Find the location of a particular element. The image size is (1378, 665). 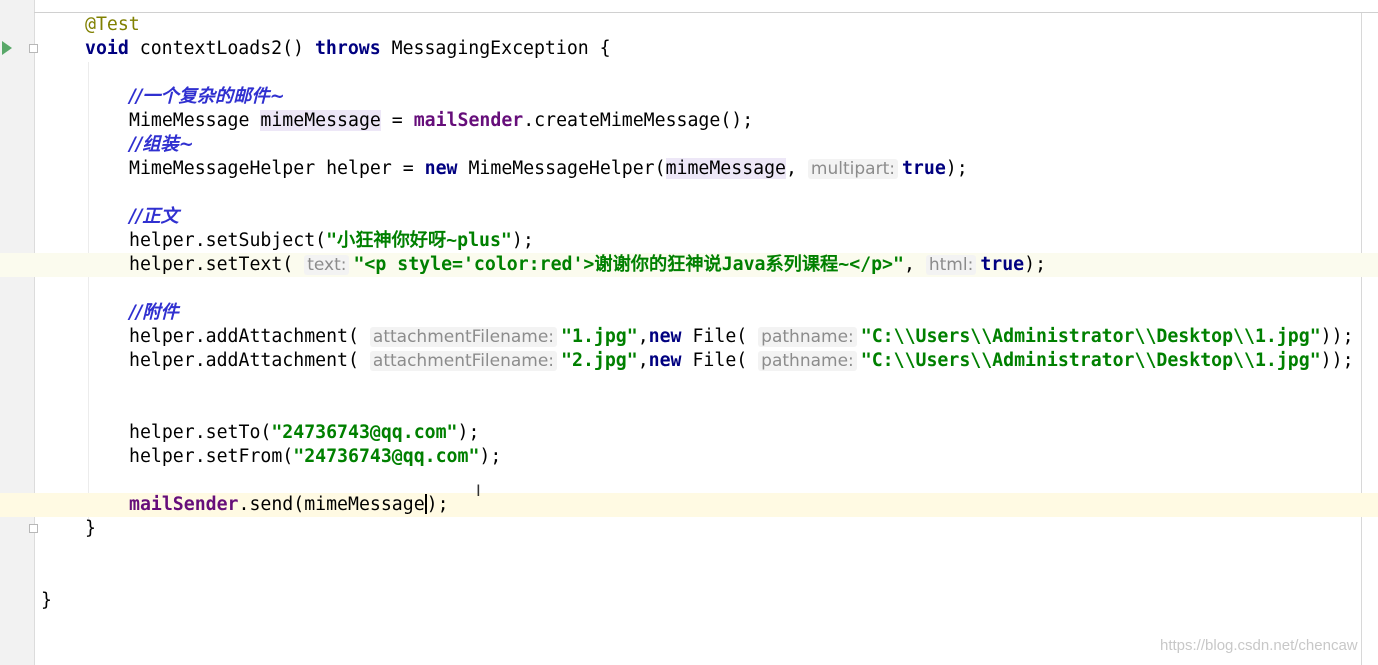

keyword-throws: throws is located at coordinates (347, 48).